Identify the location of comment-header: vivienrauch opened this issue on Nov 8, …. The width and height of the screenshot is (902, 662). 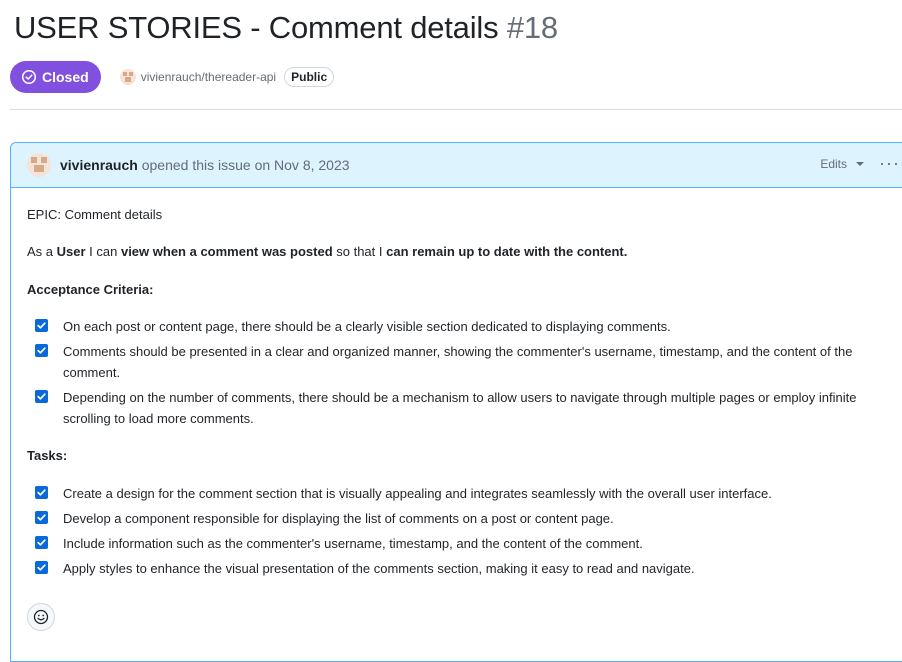
(456, 165).